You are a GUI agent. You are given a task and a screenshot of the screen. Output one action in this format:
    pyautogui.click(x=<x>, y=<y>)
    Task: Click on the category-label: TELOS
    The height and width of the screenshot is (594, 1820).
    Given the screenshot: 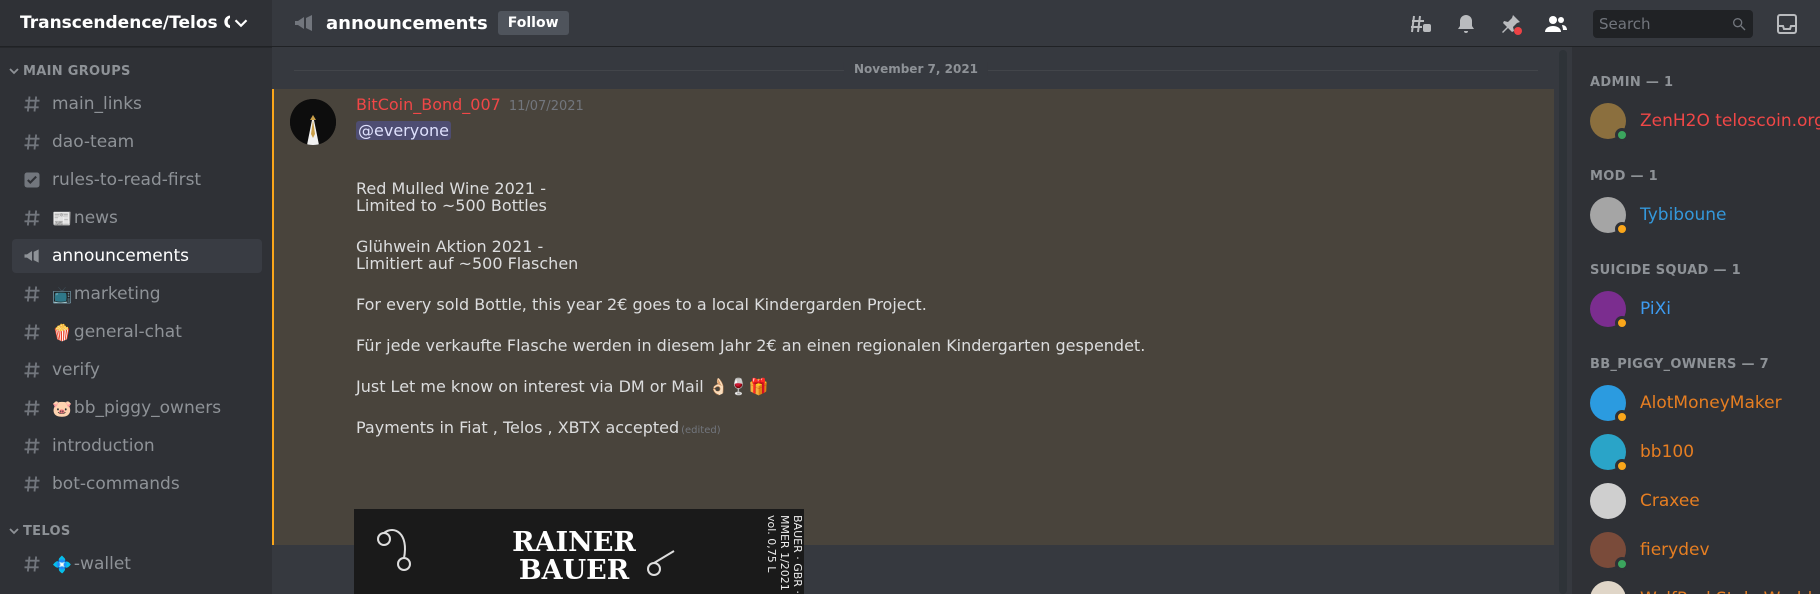 What is the action you would take?
    pyautogui.click(x=47, y=531)
    